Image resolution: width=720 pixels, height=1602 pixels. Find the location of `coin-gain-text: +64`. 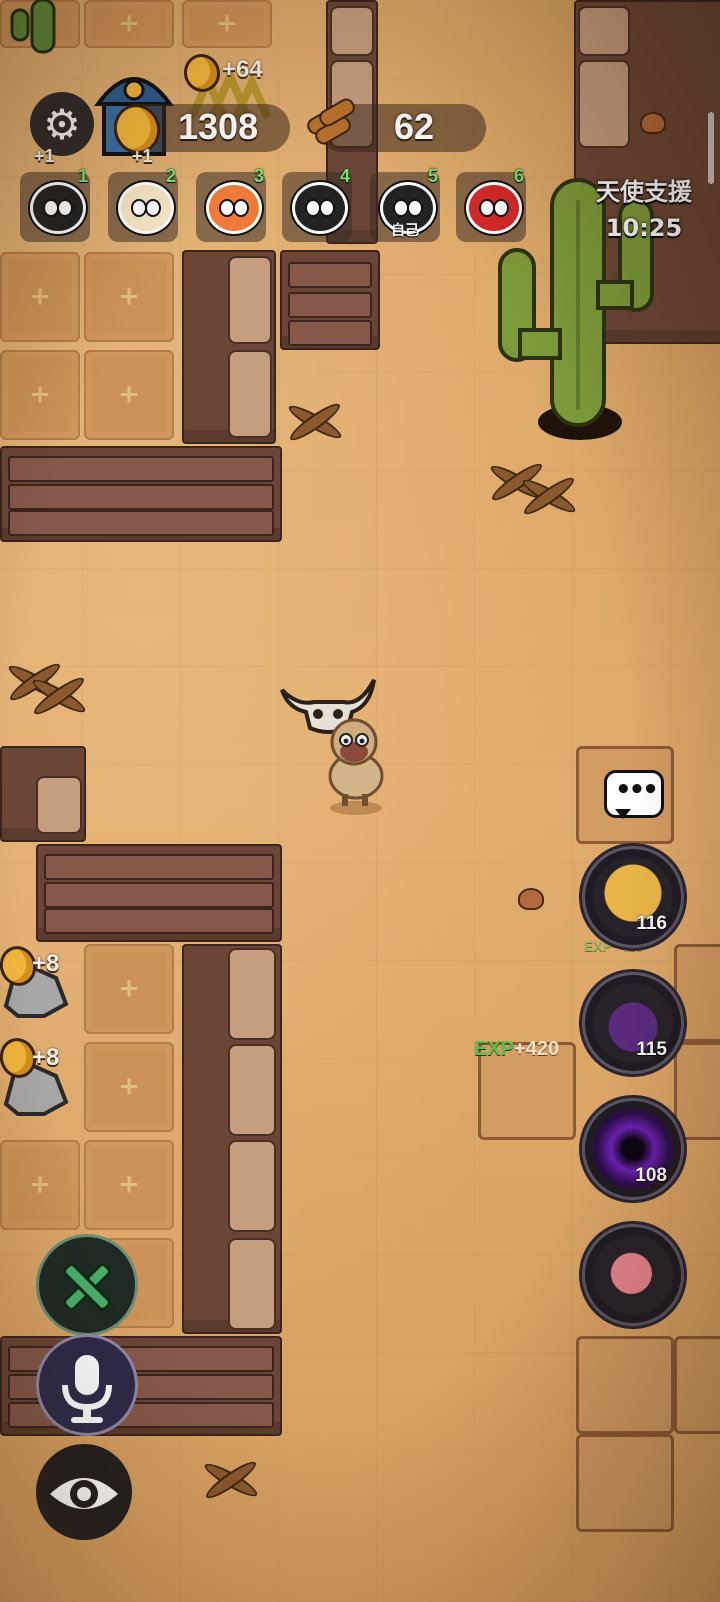

coin-gain-text: +64 is located at coordinates (242, 69).